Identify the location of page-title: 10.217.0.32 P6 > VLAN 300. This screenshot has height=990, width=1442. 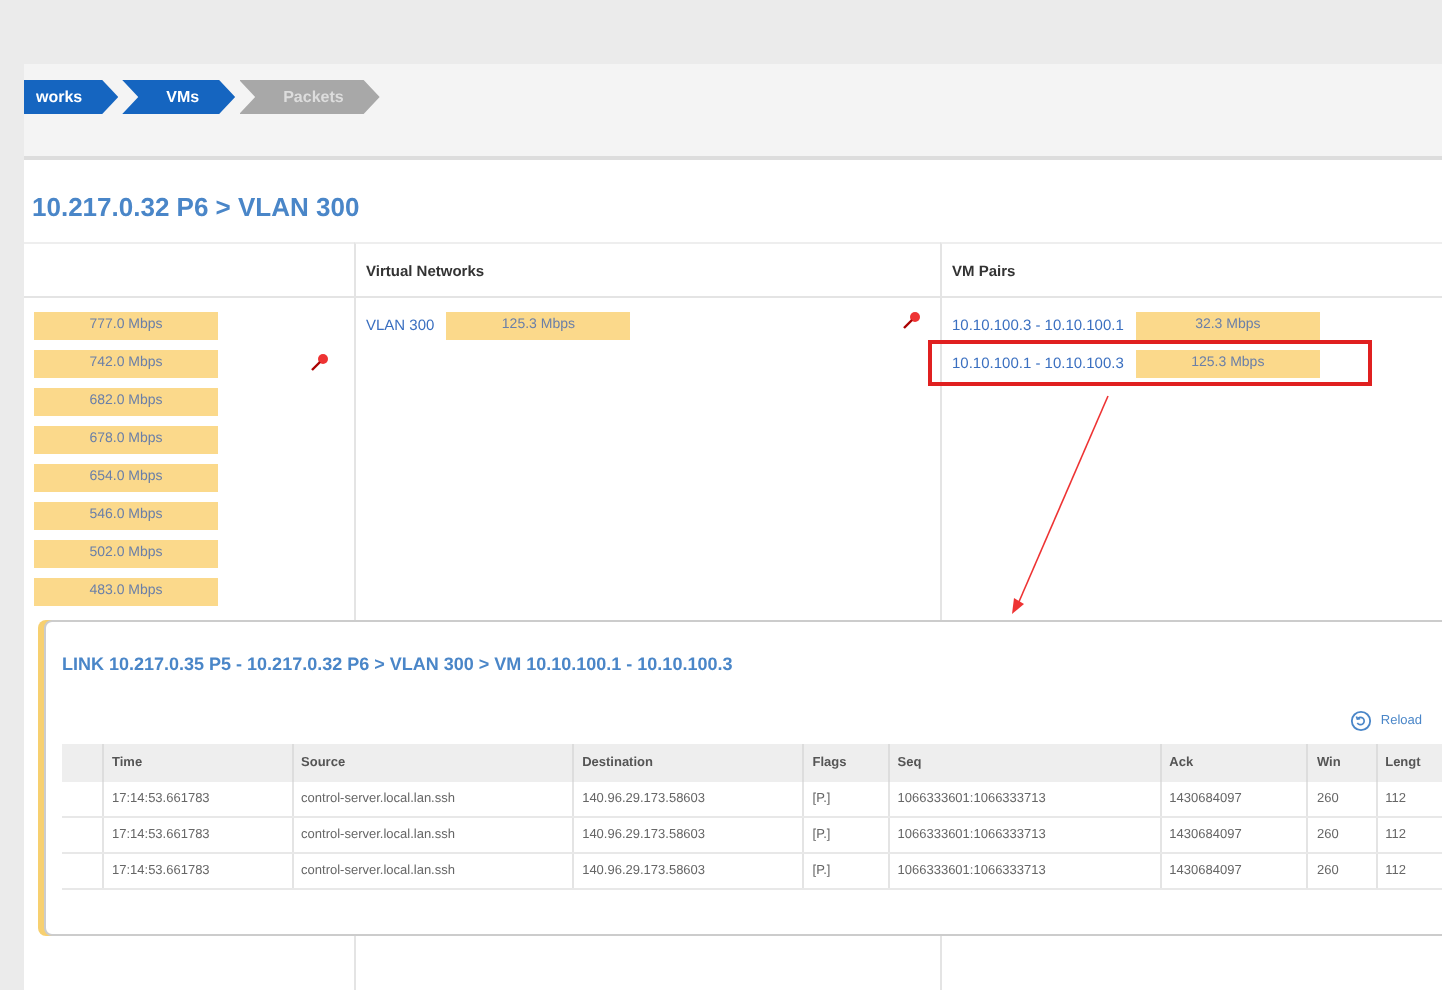
(196, 208).